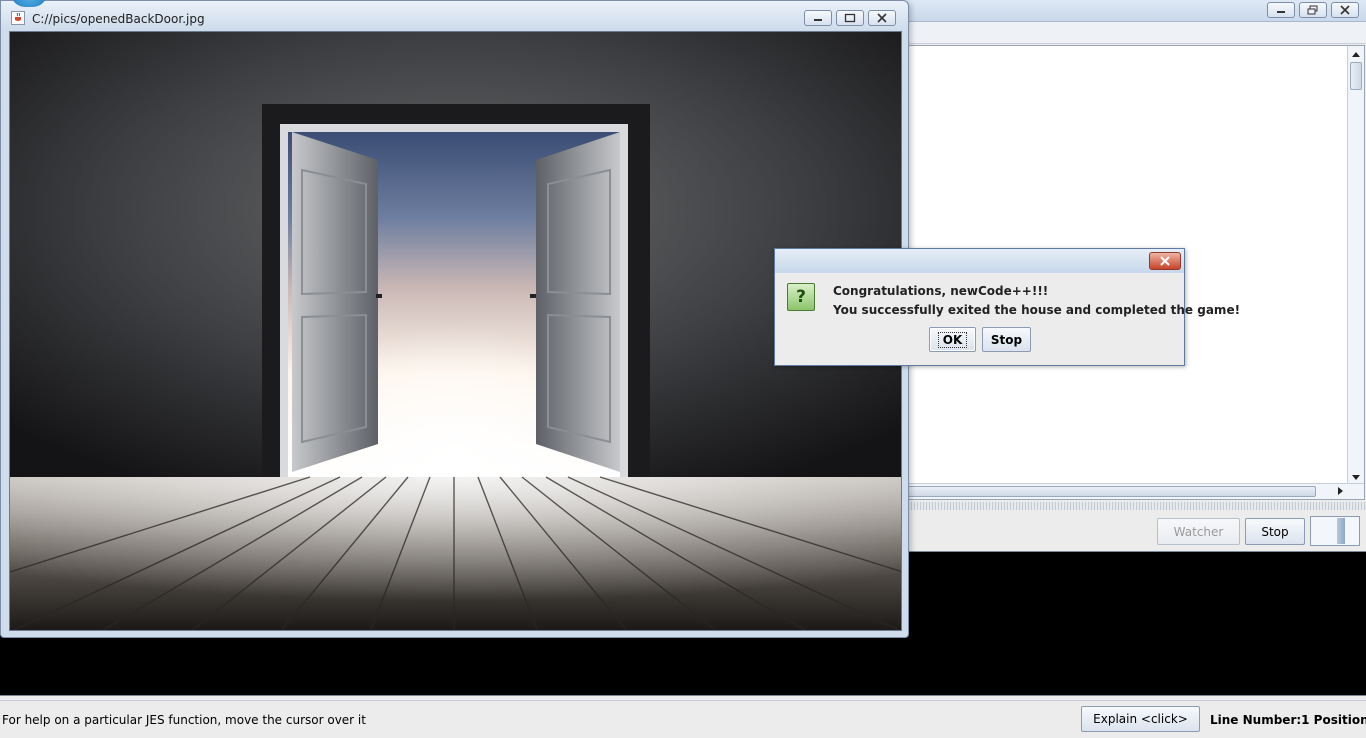 The image size is (1366, 738). I want to click on dialog-stop-button: Stop, so click(1006, 339).